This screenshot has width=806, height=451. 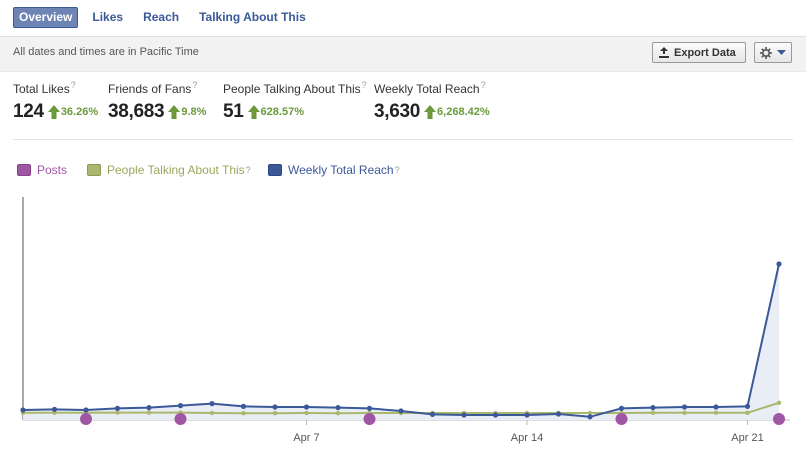 I want to click on settings-dropdown-button, so click(x=773, y=52).